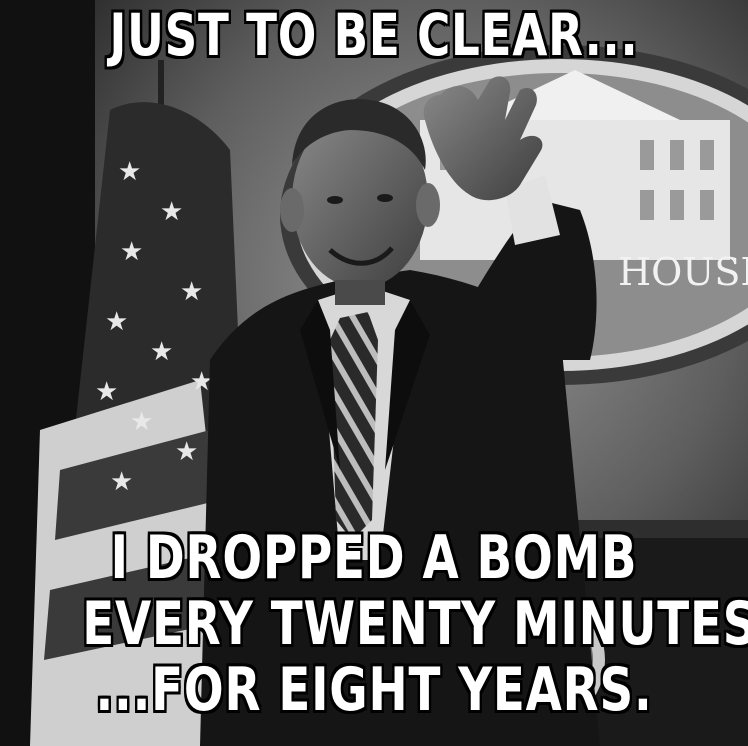 The height and width of the screenshot is (746, 748). I want to click on bottom-caption-line-2: EVERY TWENTY MINUTES, so click(415, 624).